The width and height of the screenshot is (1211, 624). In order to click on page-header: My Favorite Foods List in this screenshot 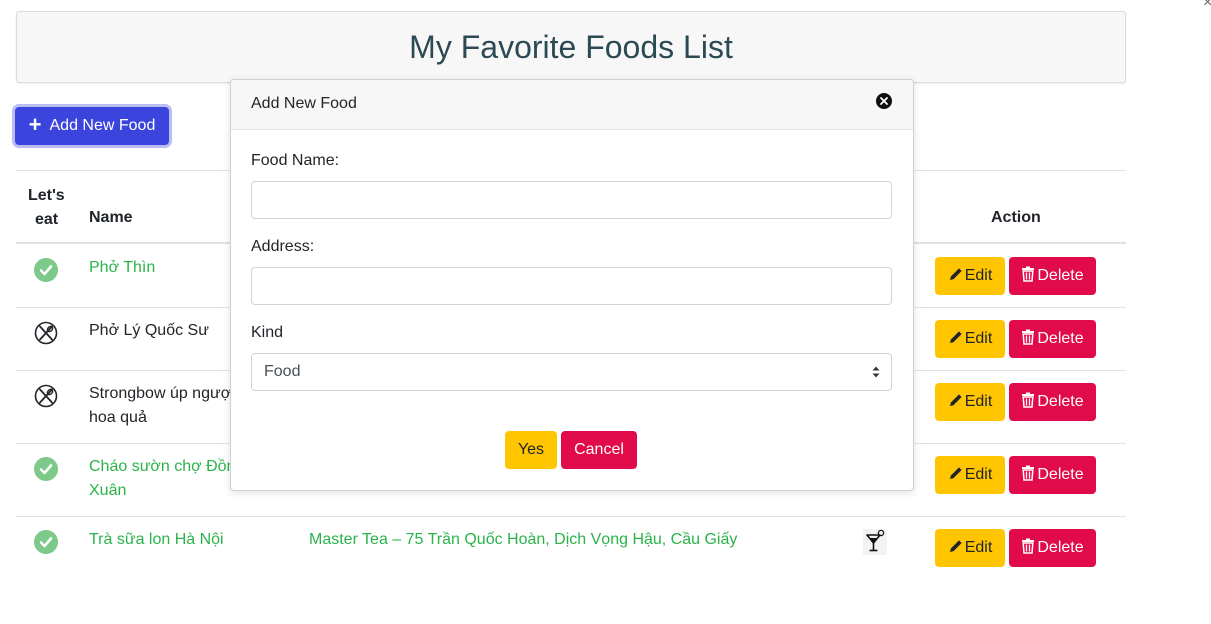, I will do `click(571, 47)`.